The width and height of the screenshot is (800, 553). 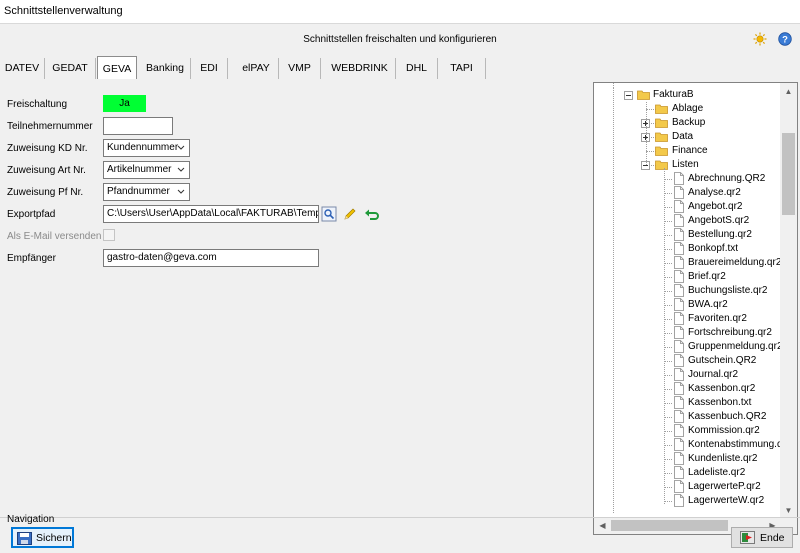 I want to click on freischaltung-label: Freischaltung, so click(x=37, y=104).